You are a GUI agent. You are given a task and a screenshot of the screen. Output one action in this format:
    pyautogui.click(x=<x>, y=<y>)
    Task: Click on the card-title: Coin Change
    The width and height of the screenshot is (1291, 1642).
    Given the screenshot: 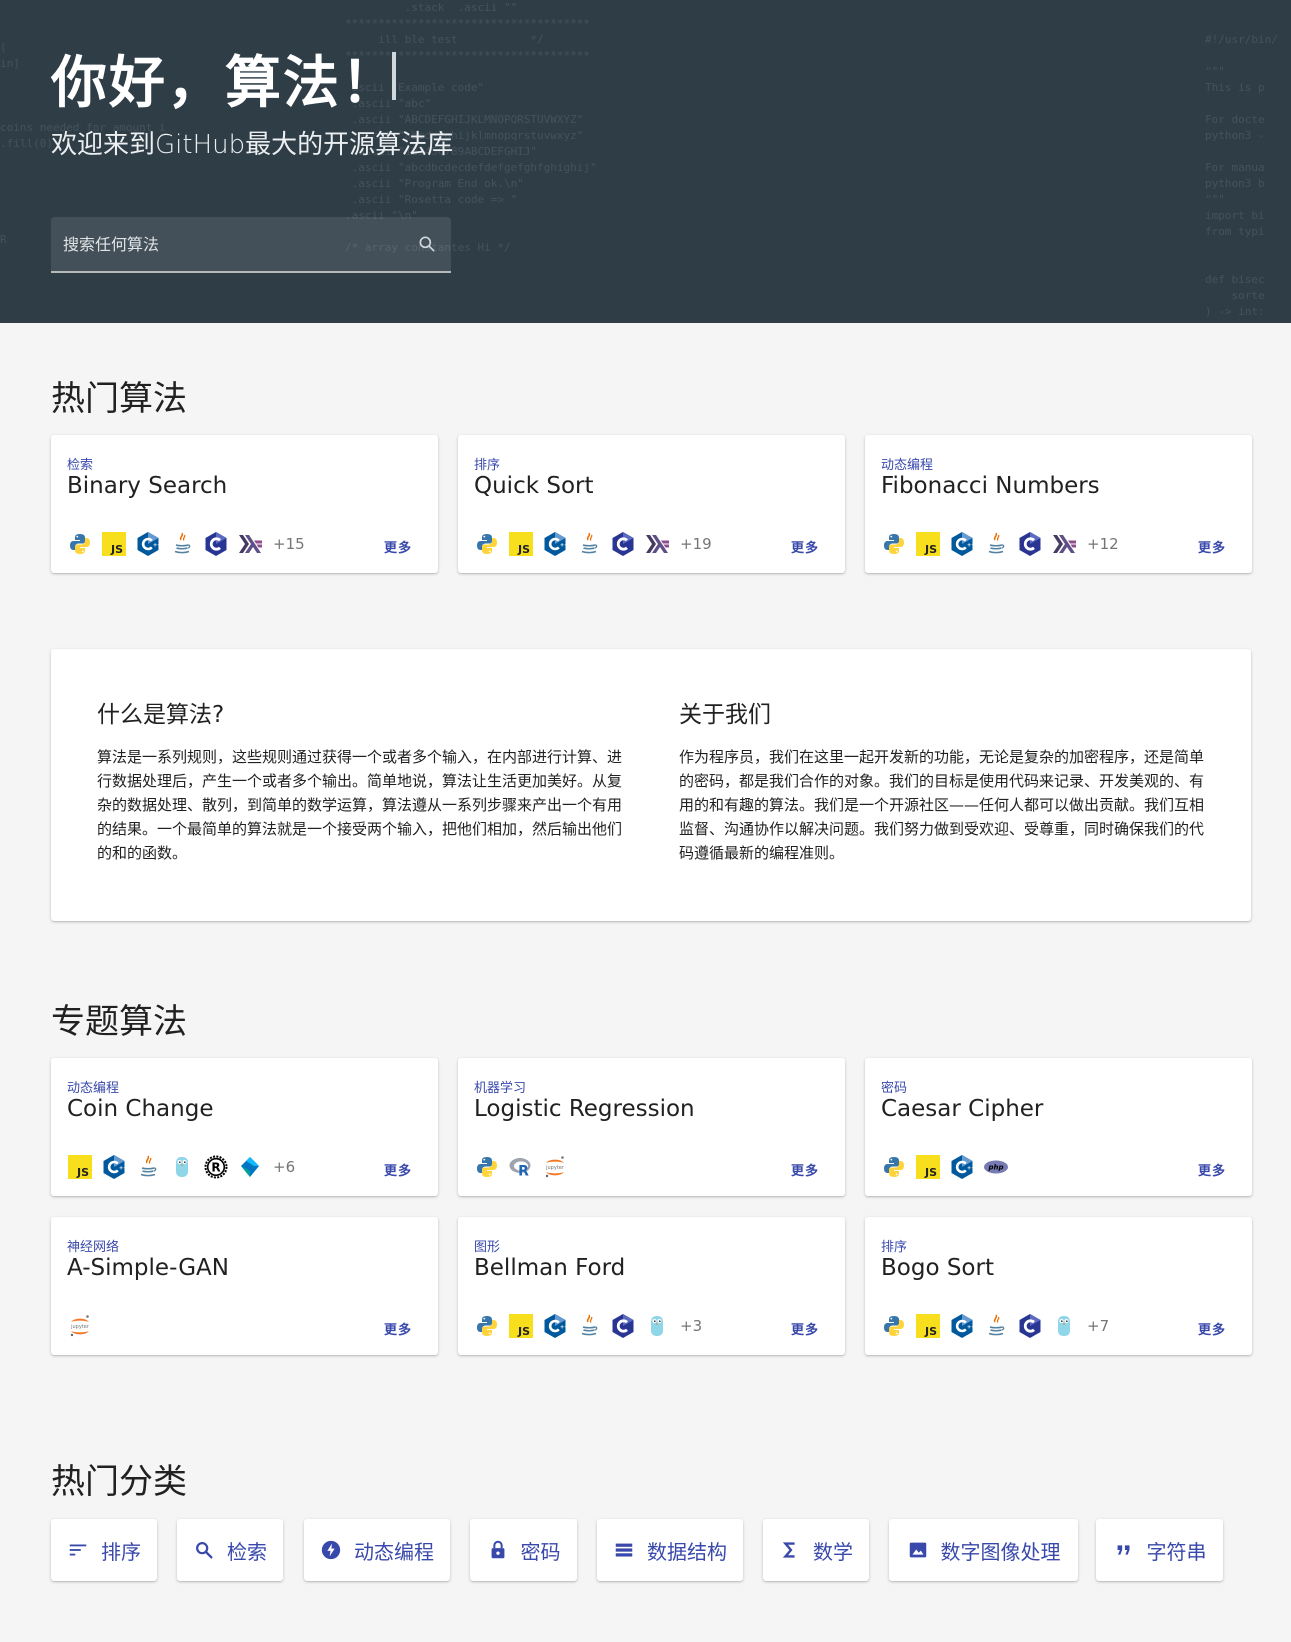 What is the action you would take?
    pyautogui.click(x=140, y=1109)
    